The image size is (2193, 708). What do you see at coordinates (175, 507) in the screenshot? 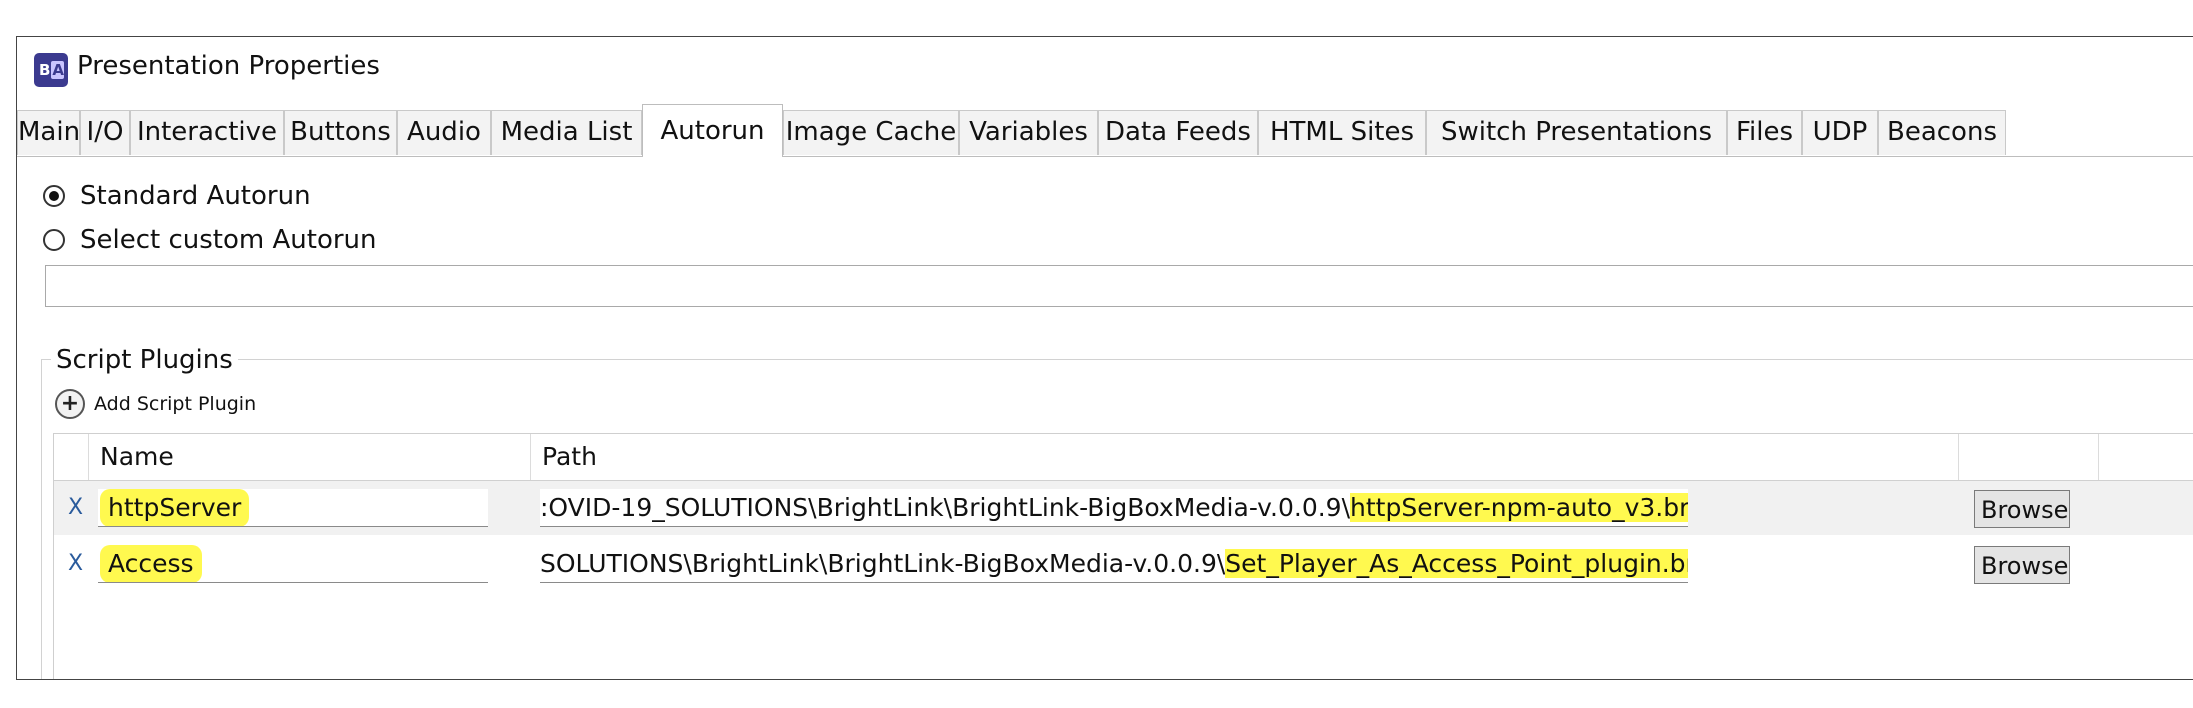
I see `plugin-name-value: httpServer` at bounding box center [175, 507].